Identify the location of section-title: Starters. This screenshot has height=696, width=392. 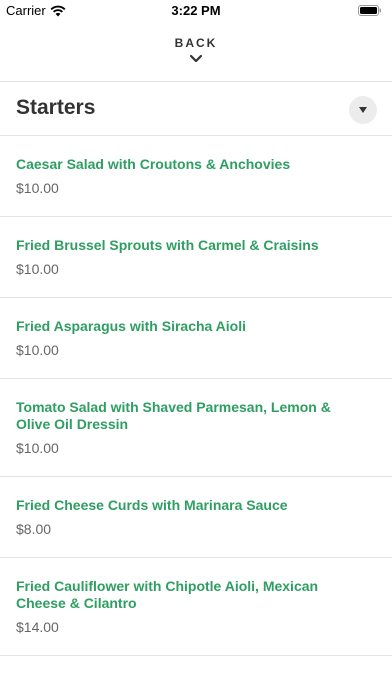
(56, 107).